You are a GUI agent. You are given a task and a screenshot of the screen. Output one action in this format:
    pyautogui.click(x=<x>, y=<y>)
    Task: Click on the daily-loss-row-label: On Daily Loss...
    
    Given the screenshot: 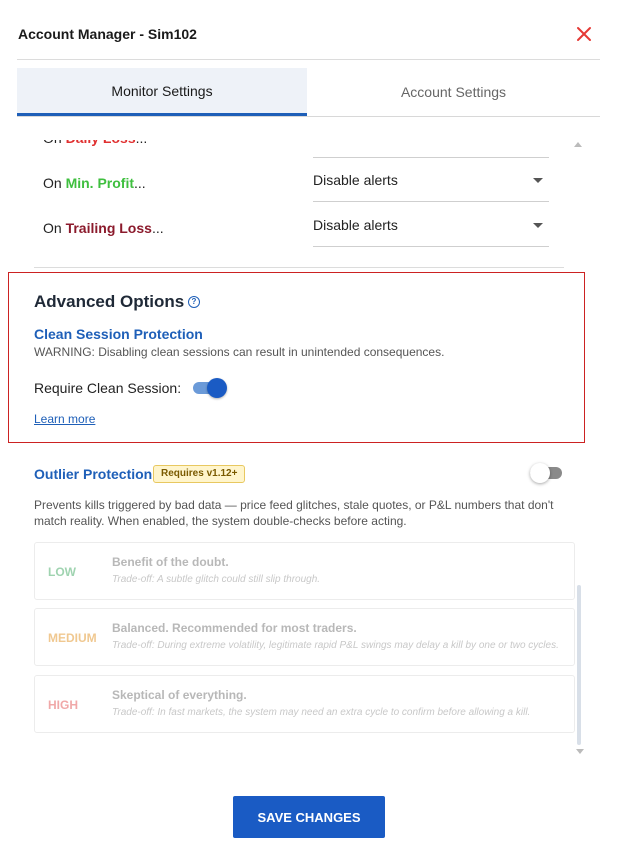 What is the action you would take?
    pyautogui.click(x=95, y=138)
    